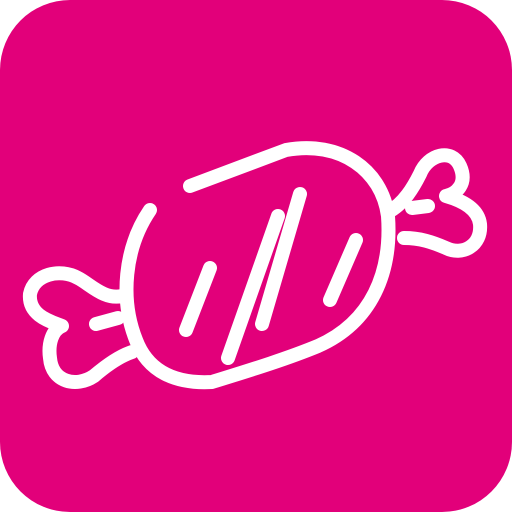 This screenshot has height=512, width=512. What do you see at coordinates (420, 207) in the screenshot?
I see `candy-wrapper-right-accent` at bounding box center [420, 207].